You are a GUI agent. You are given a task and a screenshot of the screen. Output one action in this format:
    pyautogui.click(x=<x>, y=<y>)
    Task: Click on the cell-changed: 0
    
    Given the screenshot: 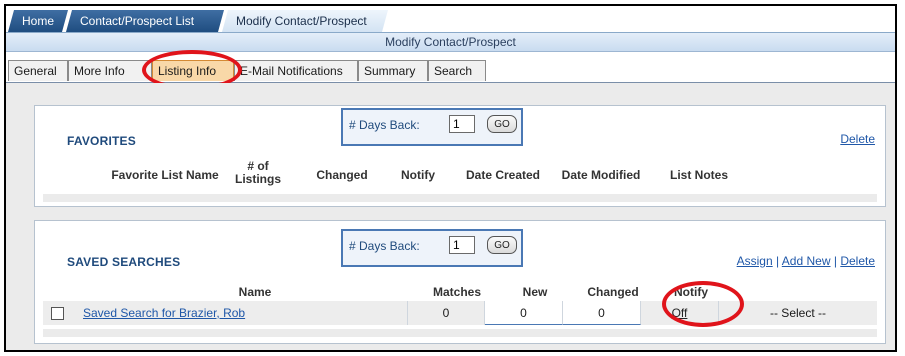 What is the action you would take?
    pyautogui.click(x=602, y=313)
    